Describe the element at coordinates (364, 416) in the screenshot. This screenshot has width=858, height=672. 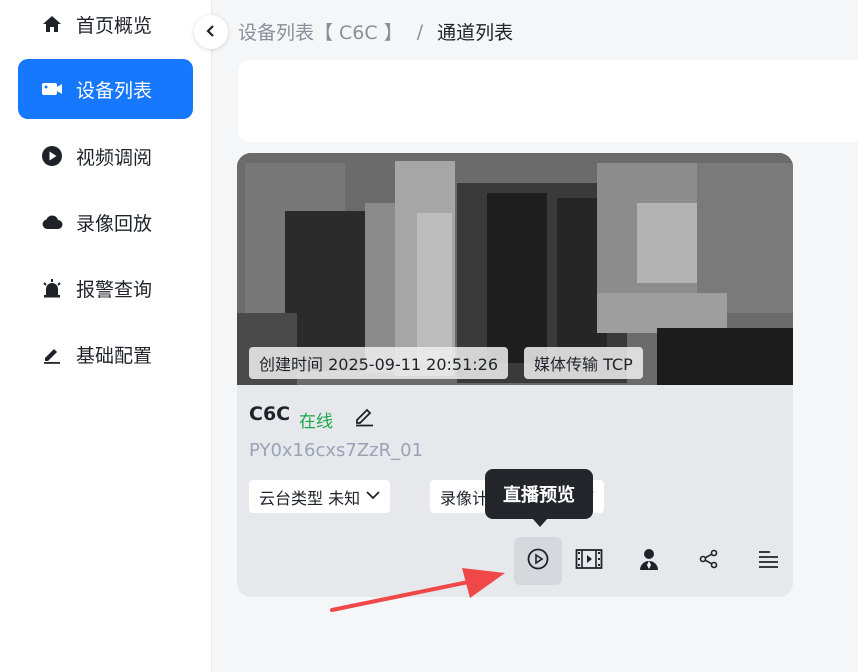
I see `edit-icon` at that location.